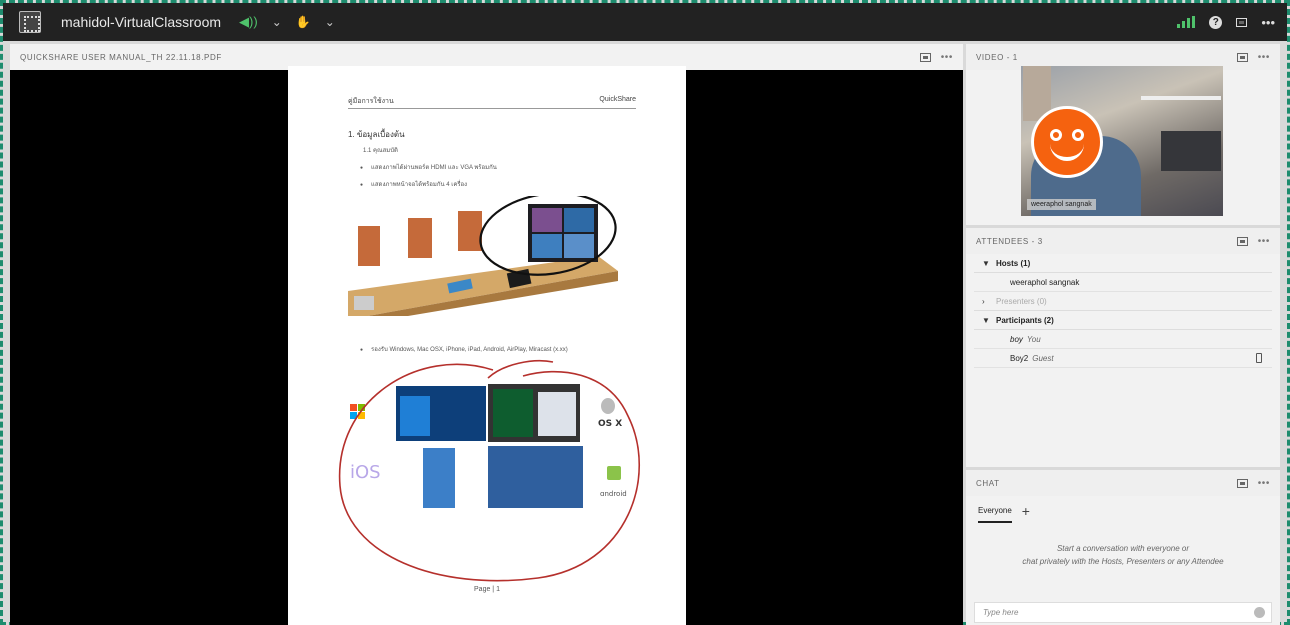 The height and width of the screenshot is (625, 1290). I want to click on tab-everyone: Everyone, so click(995, 514).